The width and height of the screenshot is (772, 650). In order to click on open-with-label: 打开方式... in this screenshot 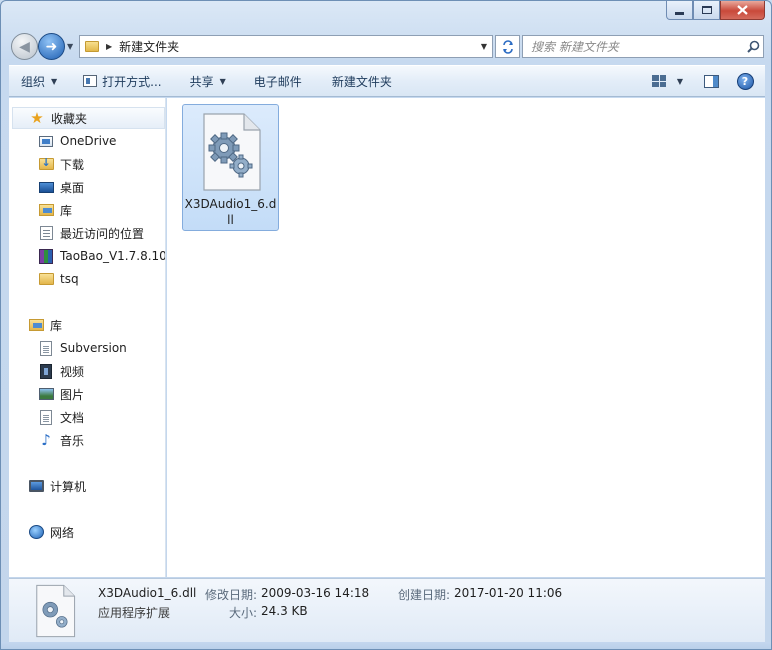, I will do `click(132, 81)`.